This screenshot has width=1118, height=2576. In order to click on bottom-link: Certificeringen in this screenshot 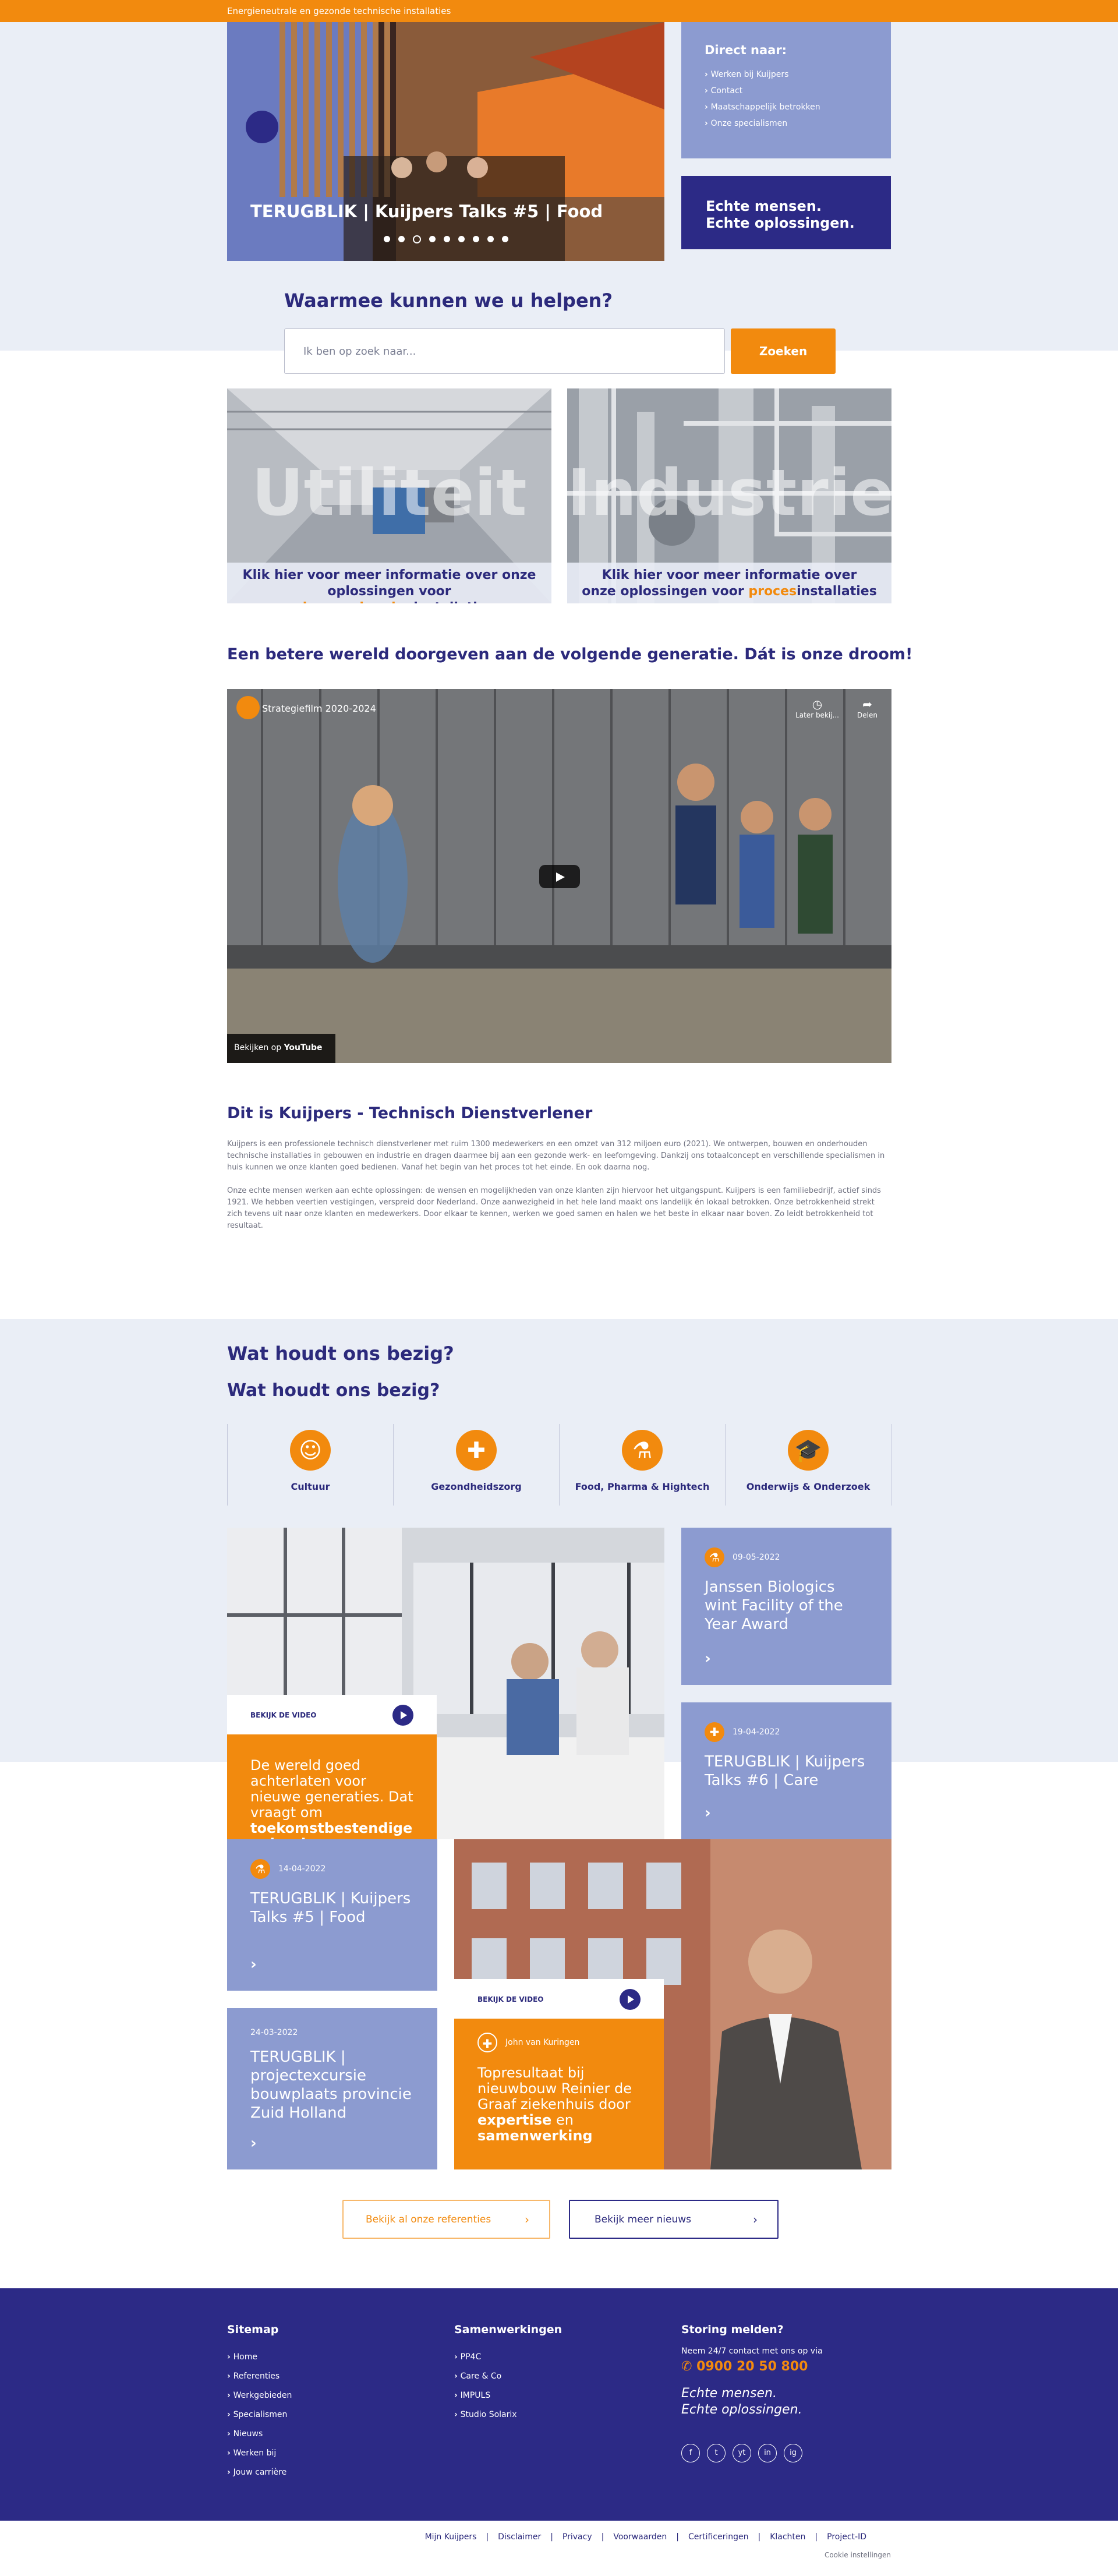, I will do `click(718, 2537)`.